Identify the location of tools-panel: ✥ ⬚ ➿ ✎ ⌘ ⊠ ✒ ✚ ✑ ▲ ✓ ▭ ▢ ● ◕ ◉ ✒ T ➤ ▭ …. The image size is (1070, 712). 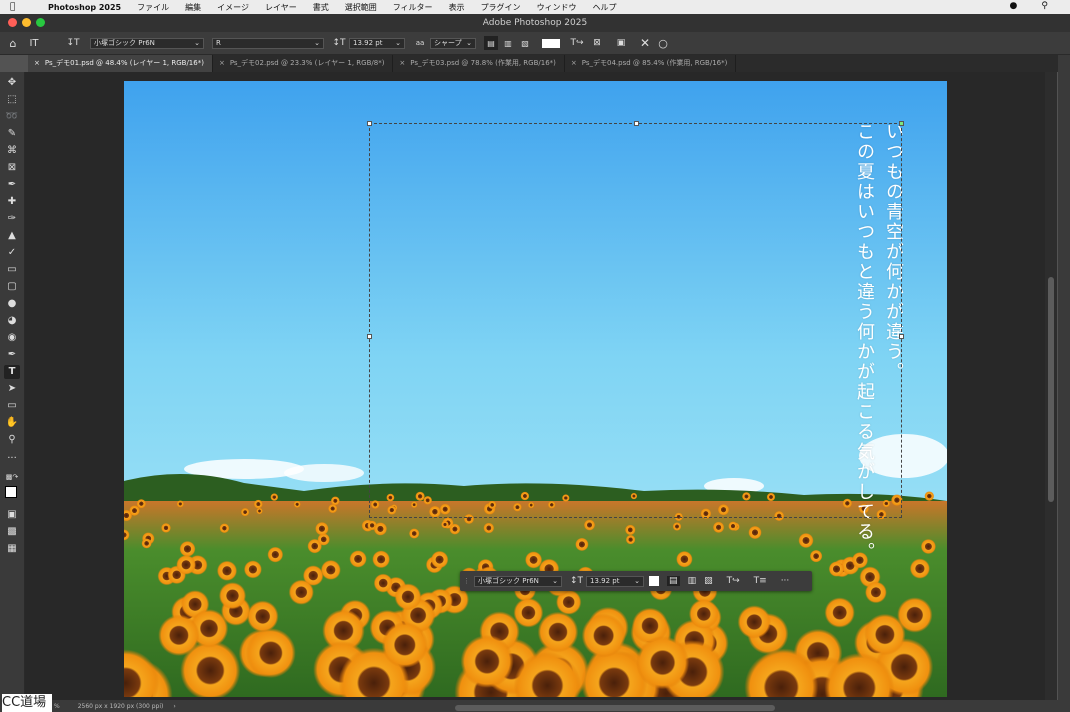
(12, 392).